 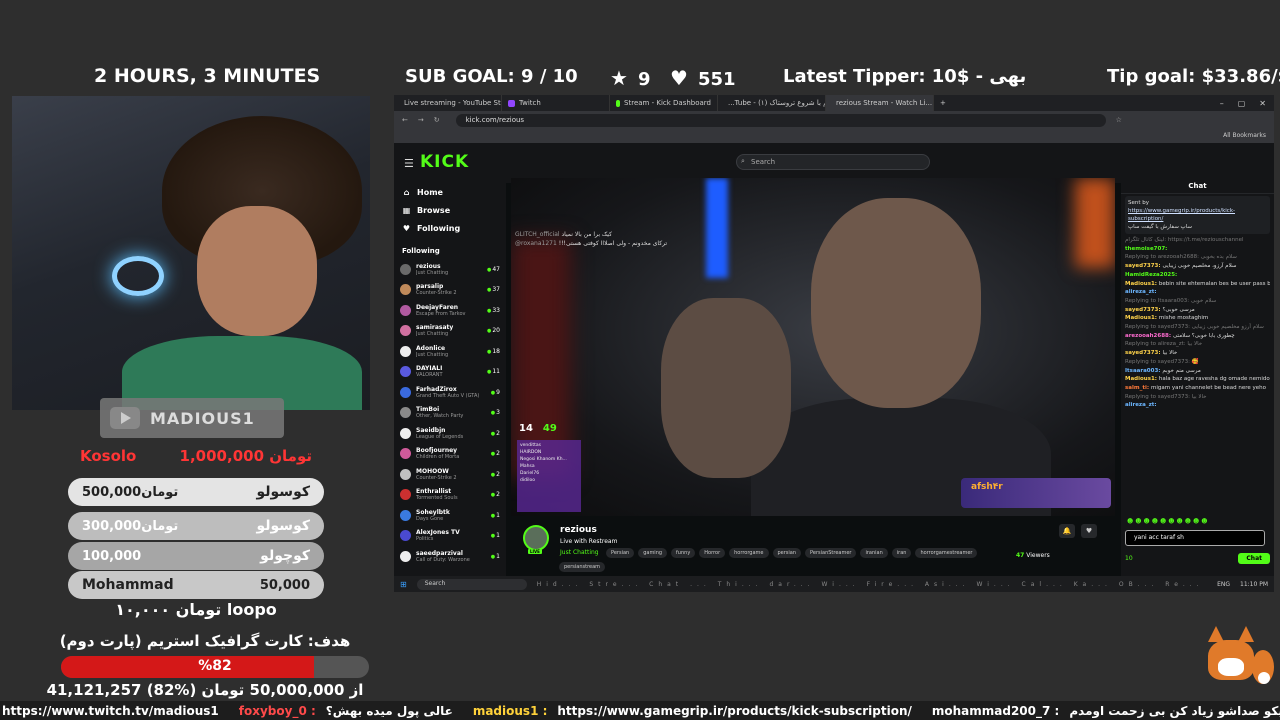 What do you see at coordinates (946, 553) in the screenshot?
I see `stream-tag: horrorgamestreamer` at bounding box center [946, 553].